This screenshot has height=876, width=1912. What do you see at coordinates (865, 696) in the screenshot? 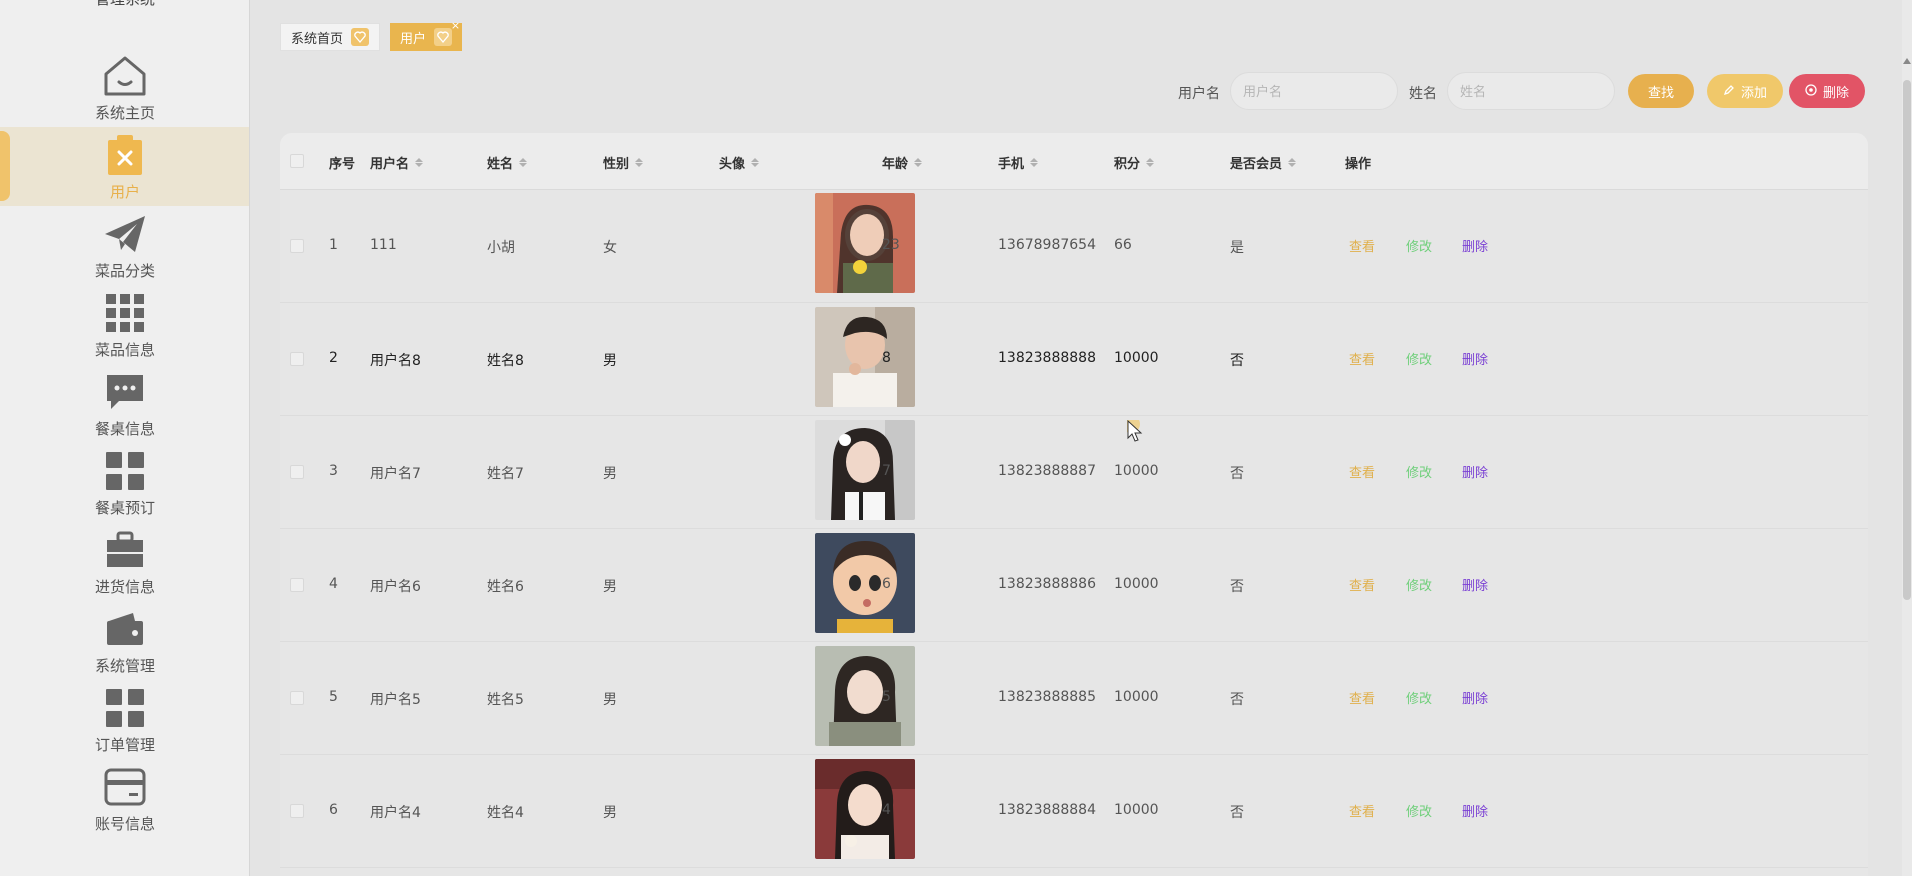
I see `avatar` at bounding box center [865, 696].